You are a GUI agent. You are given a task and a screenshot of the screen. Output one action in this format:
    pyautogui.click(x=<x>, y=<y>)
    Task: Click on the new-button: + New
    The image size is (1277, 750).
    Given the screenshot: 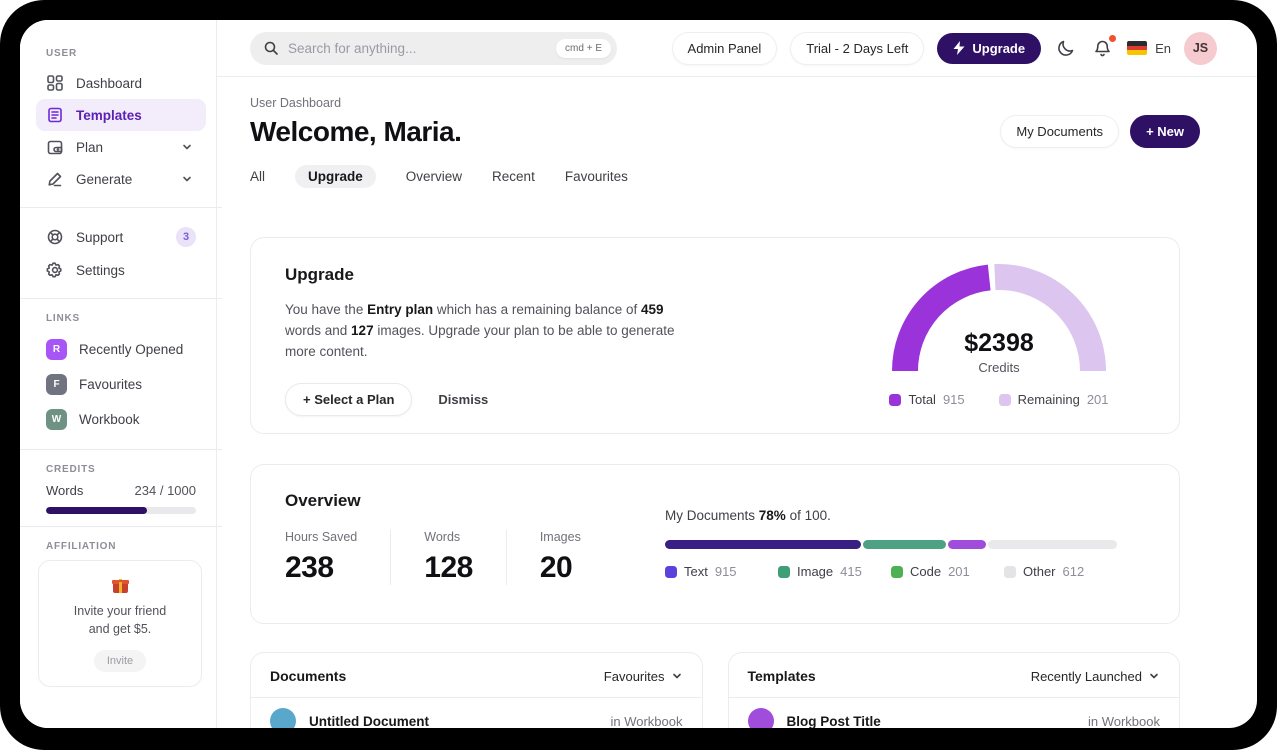 What is the action you would take?
    pyautogui.click(x=1165, y=131)
    